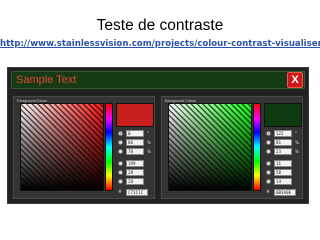  Describe the element at coordinates (46, 80) in the screenshot. I see `sample-text: Sample Text` at that location.